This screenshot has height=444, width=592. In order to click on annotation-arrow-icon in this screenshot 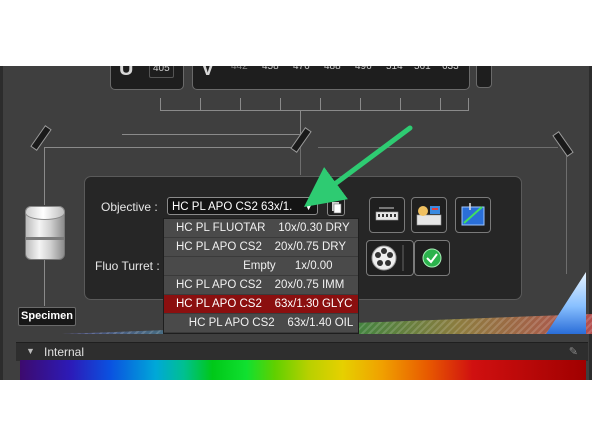, I will do `click(358, 166)`.